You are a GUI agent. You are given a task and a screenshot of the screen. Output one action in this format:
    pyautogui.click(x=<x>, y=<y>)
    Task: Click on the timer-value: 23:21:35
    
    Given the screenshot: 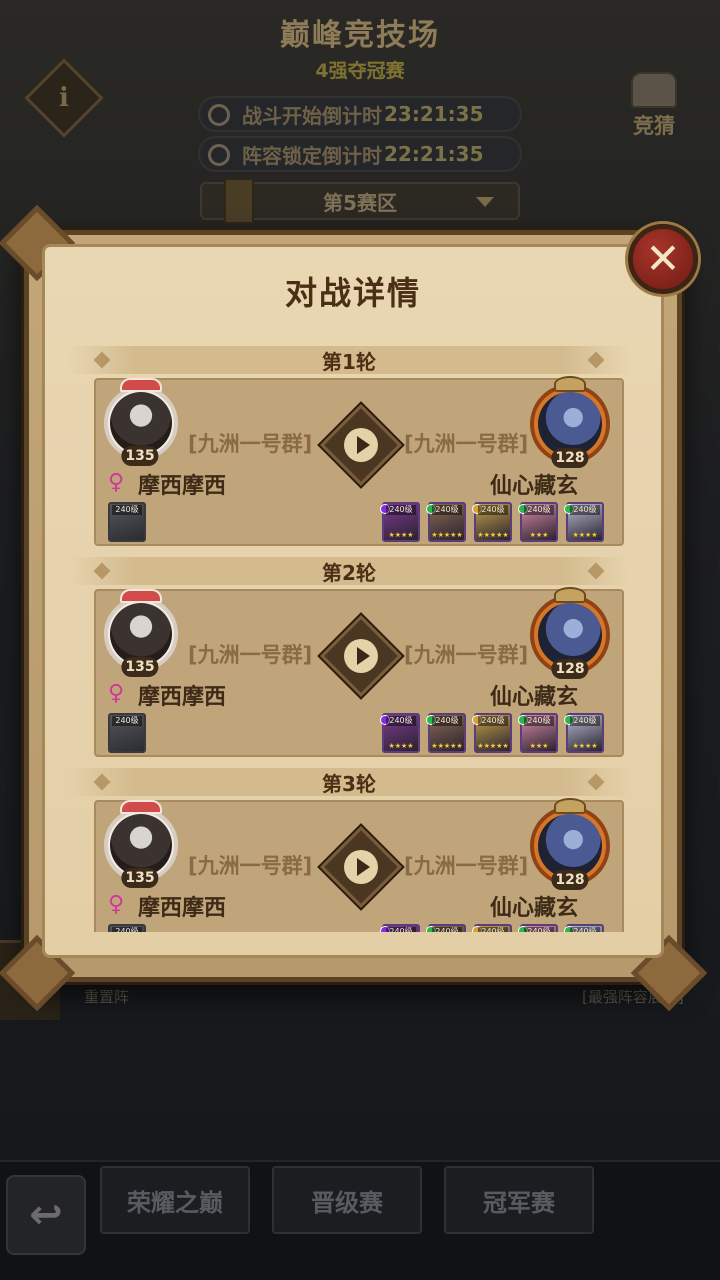 What is the action you would take?
    pyautogui.click(x=434, y=114)
    